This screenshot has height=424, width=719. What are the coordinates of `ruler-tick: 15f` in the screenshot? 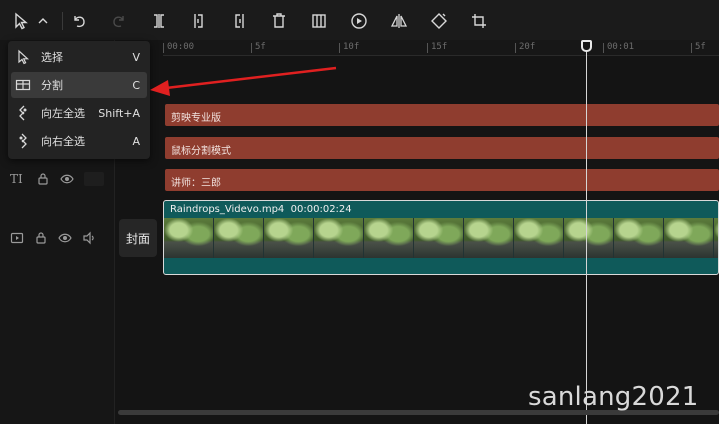 It's located at (439, 47).